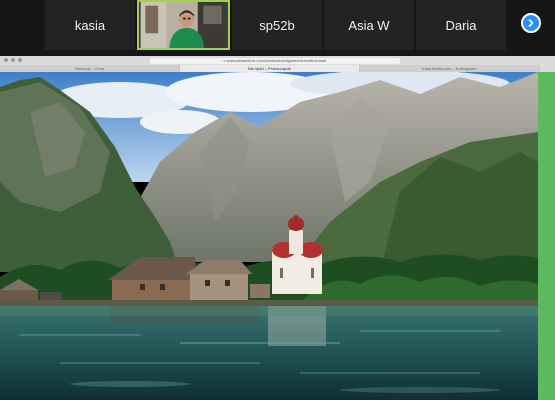  I want to click on next-page-button, so click(531, 23).